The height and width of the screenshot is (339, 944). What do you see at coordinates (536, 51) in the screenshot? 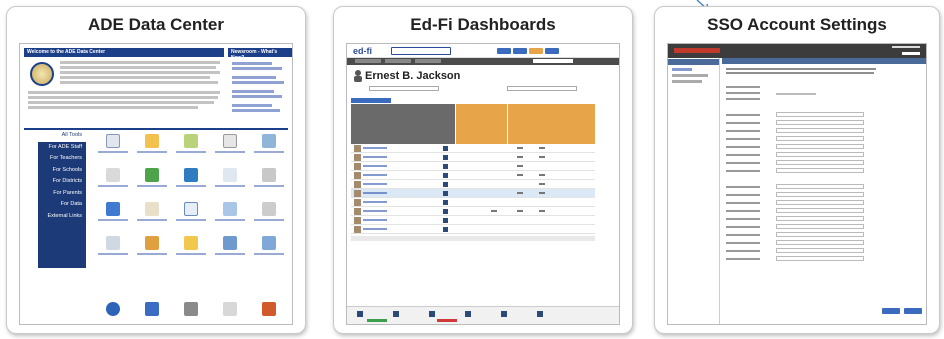
I see `support-button` at bounding box center [536, 51].